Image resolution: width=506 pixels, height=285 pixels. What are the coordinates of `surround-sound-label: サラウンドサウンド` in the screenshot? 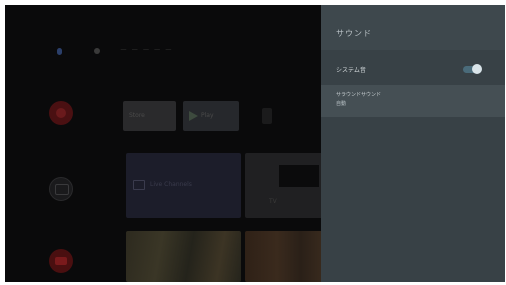 It's located at (359, 95).